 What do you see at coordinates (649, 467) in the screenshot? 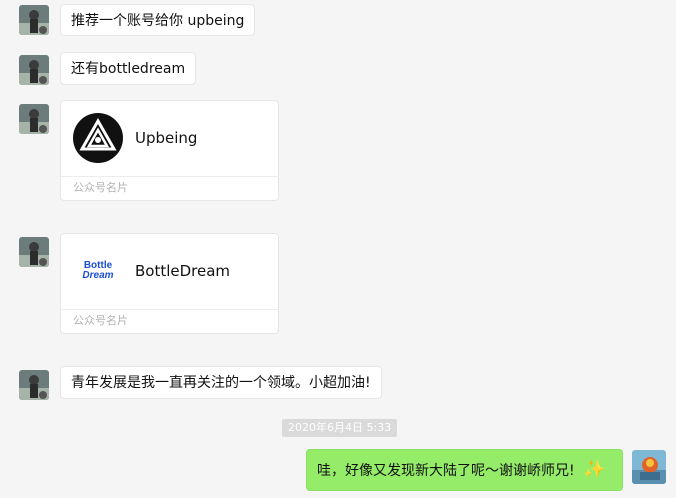
I see `self-avatar` at bounding box center [649, 467].